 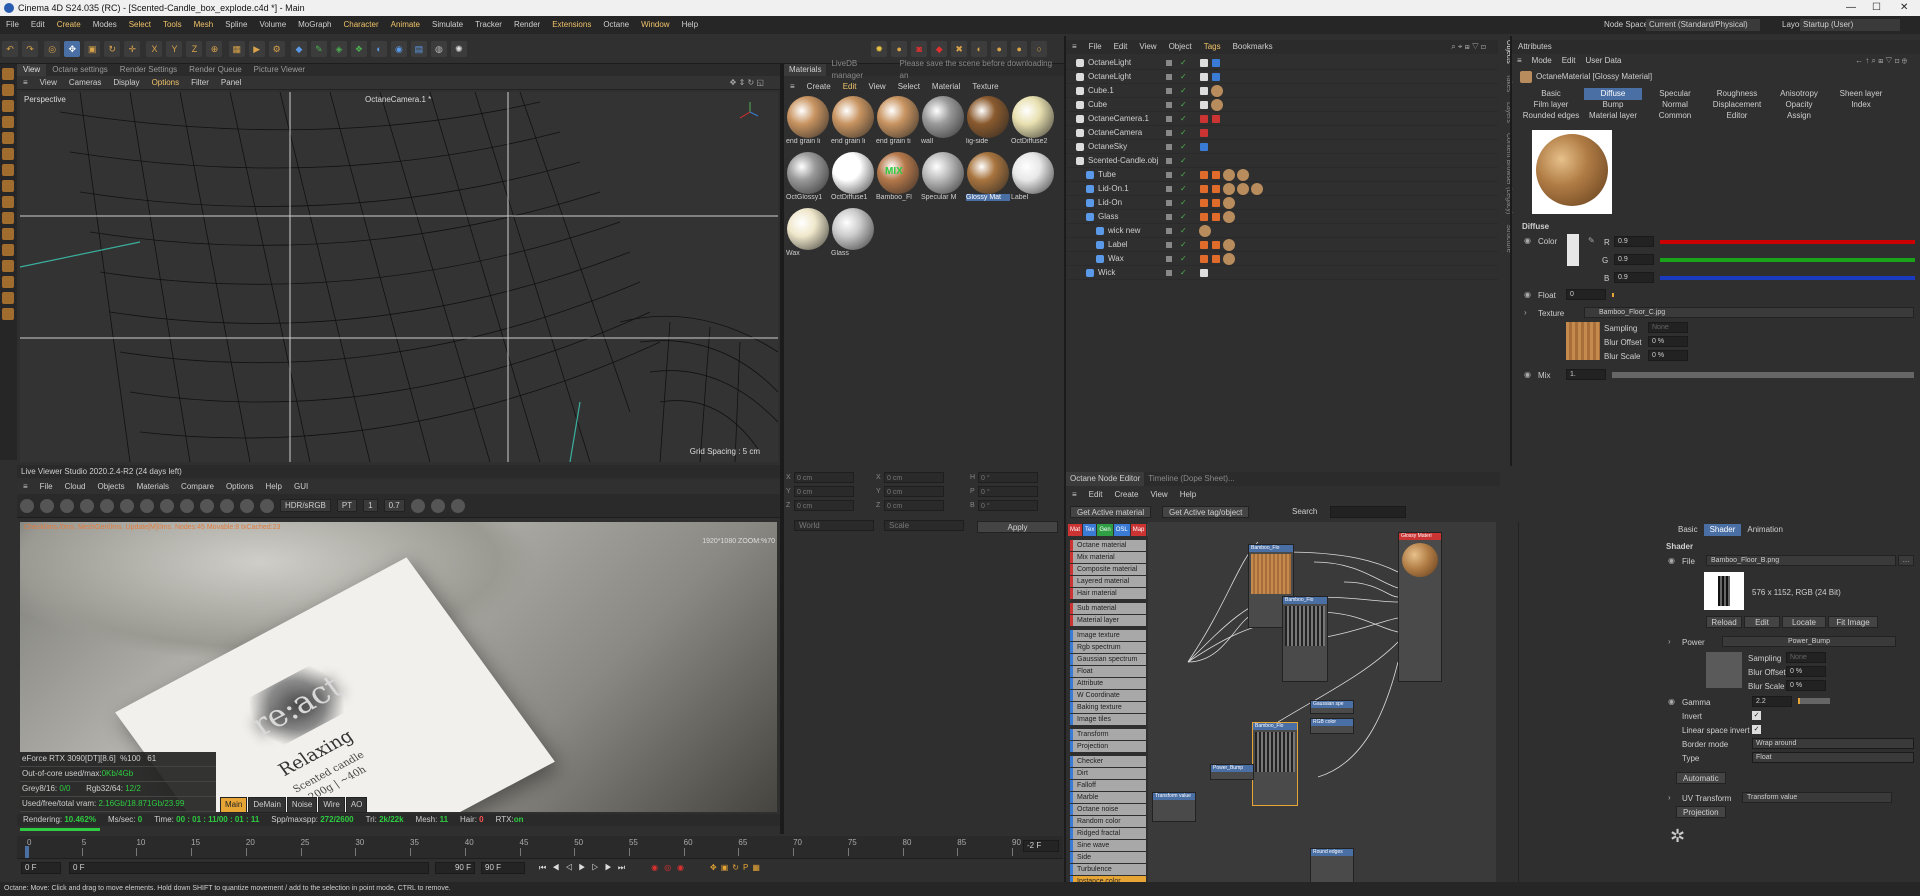 I want to click on sampling-dropdown: None, so click(x=1668, y=327).